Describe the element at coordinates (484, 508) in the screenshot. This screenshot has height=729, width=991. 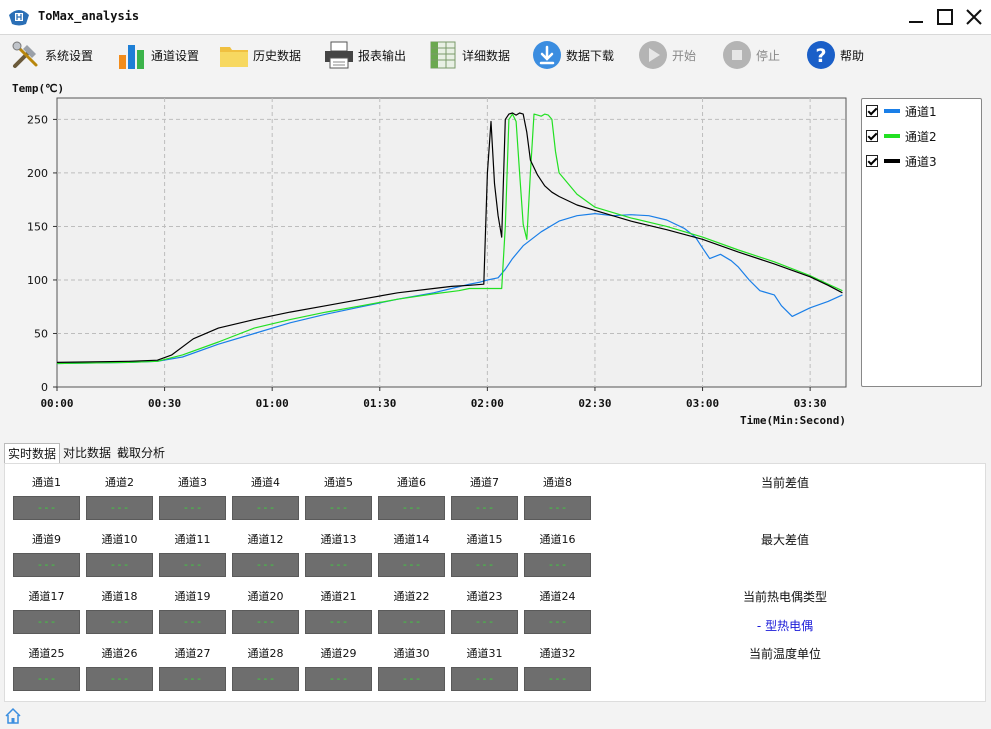
I see `channel-value-7: ---` at that location.